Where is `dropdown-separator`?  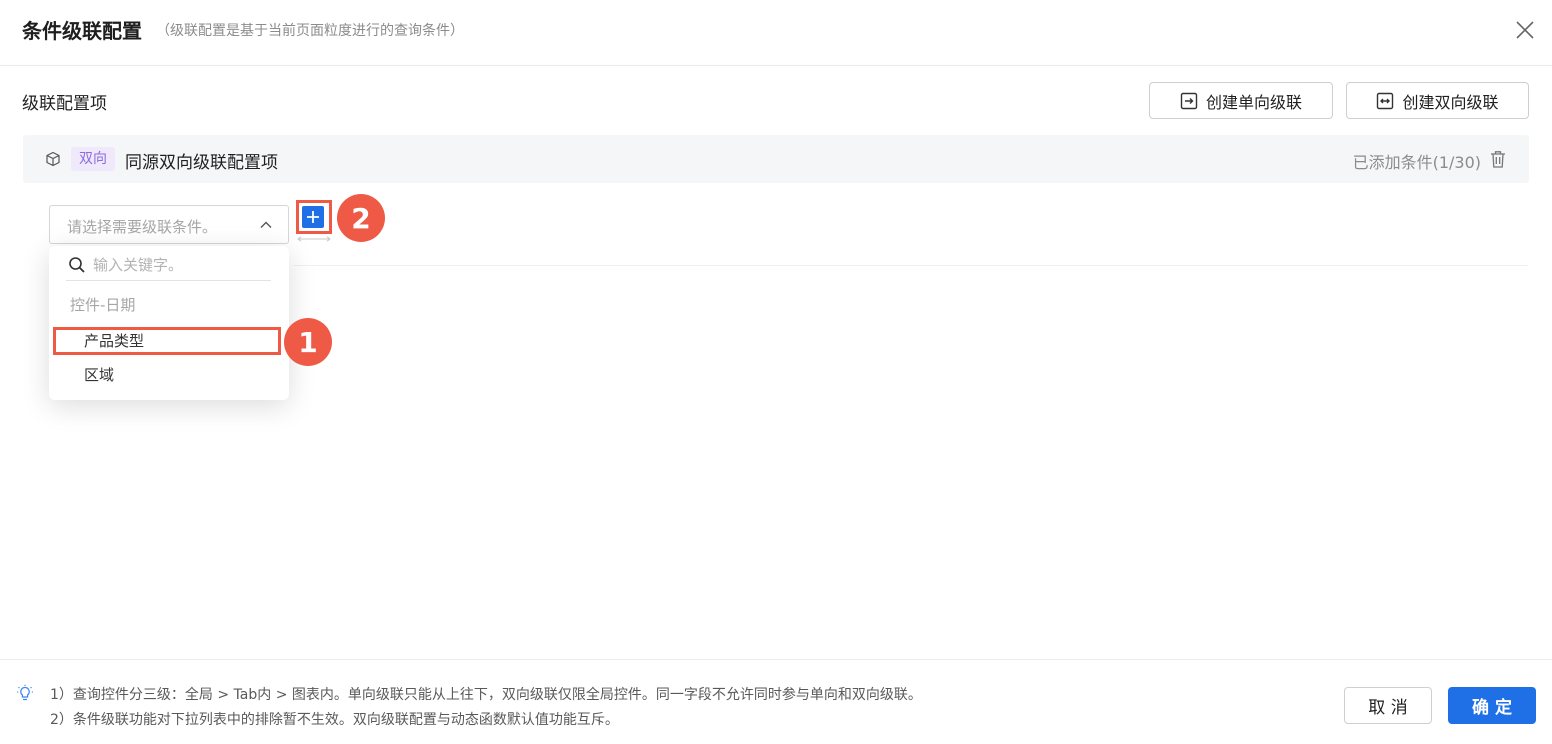 dropdown-separator is located at coordinates (168, 280).